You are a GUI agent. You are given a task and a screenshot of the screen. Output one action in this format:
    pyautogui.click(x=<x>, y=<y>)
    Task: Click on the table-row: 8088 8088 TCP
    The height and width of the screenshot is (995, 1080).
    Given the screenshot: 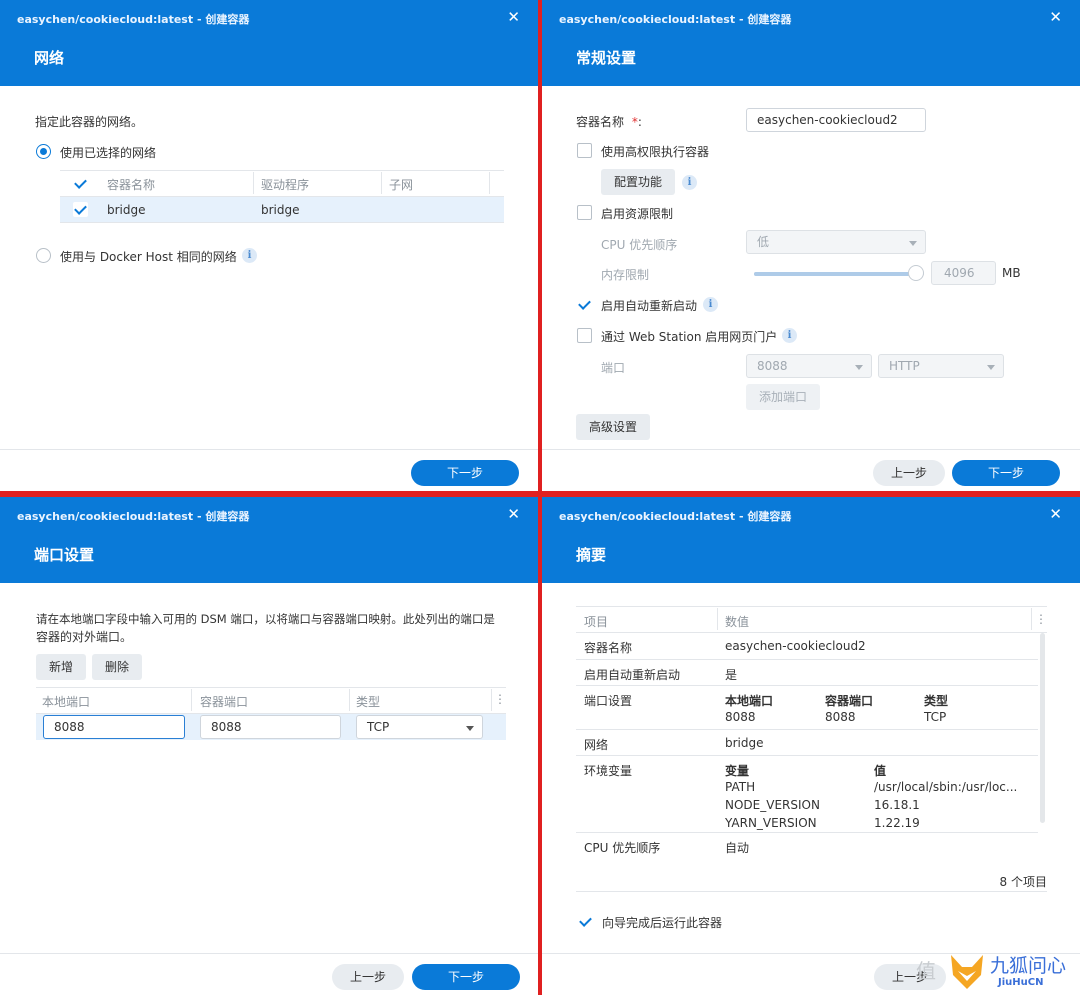 What is the action you would take?
    pyautogui.click(x=271, y=727)
    